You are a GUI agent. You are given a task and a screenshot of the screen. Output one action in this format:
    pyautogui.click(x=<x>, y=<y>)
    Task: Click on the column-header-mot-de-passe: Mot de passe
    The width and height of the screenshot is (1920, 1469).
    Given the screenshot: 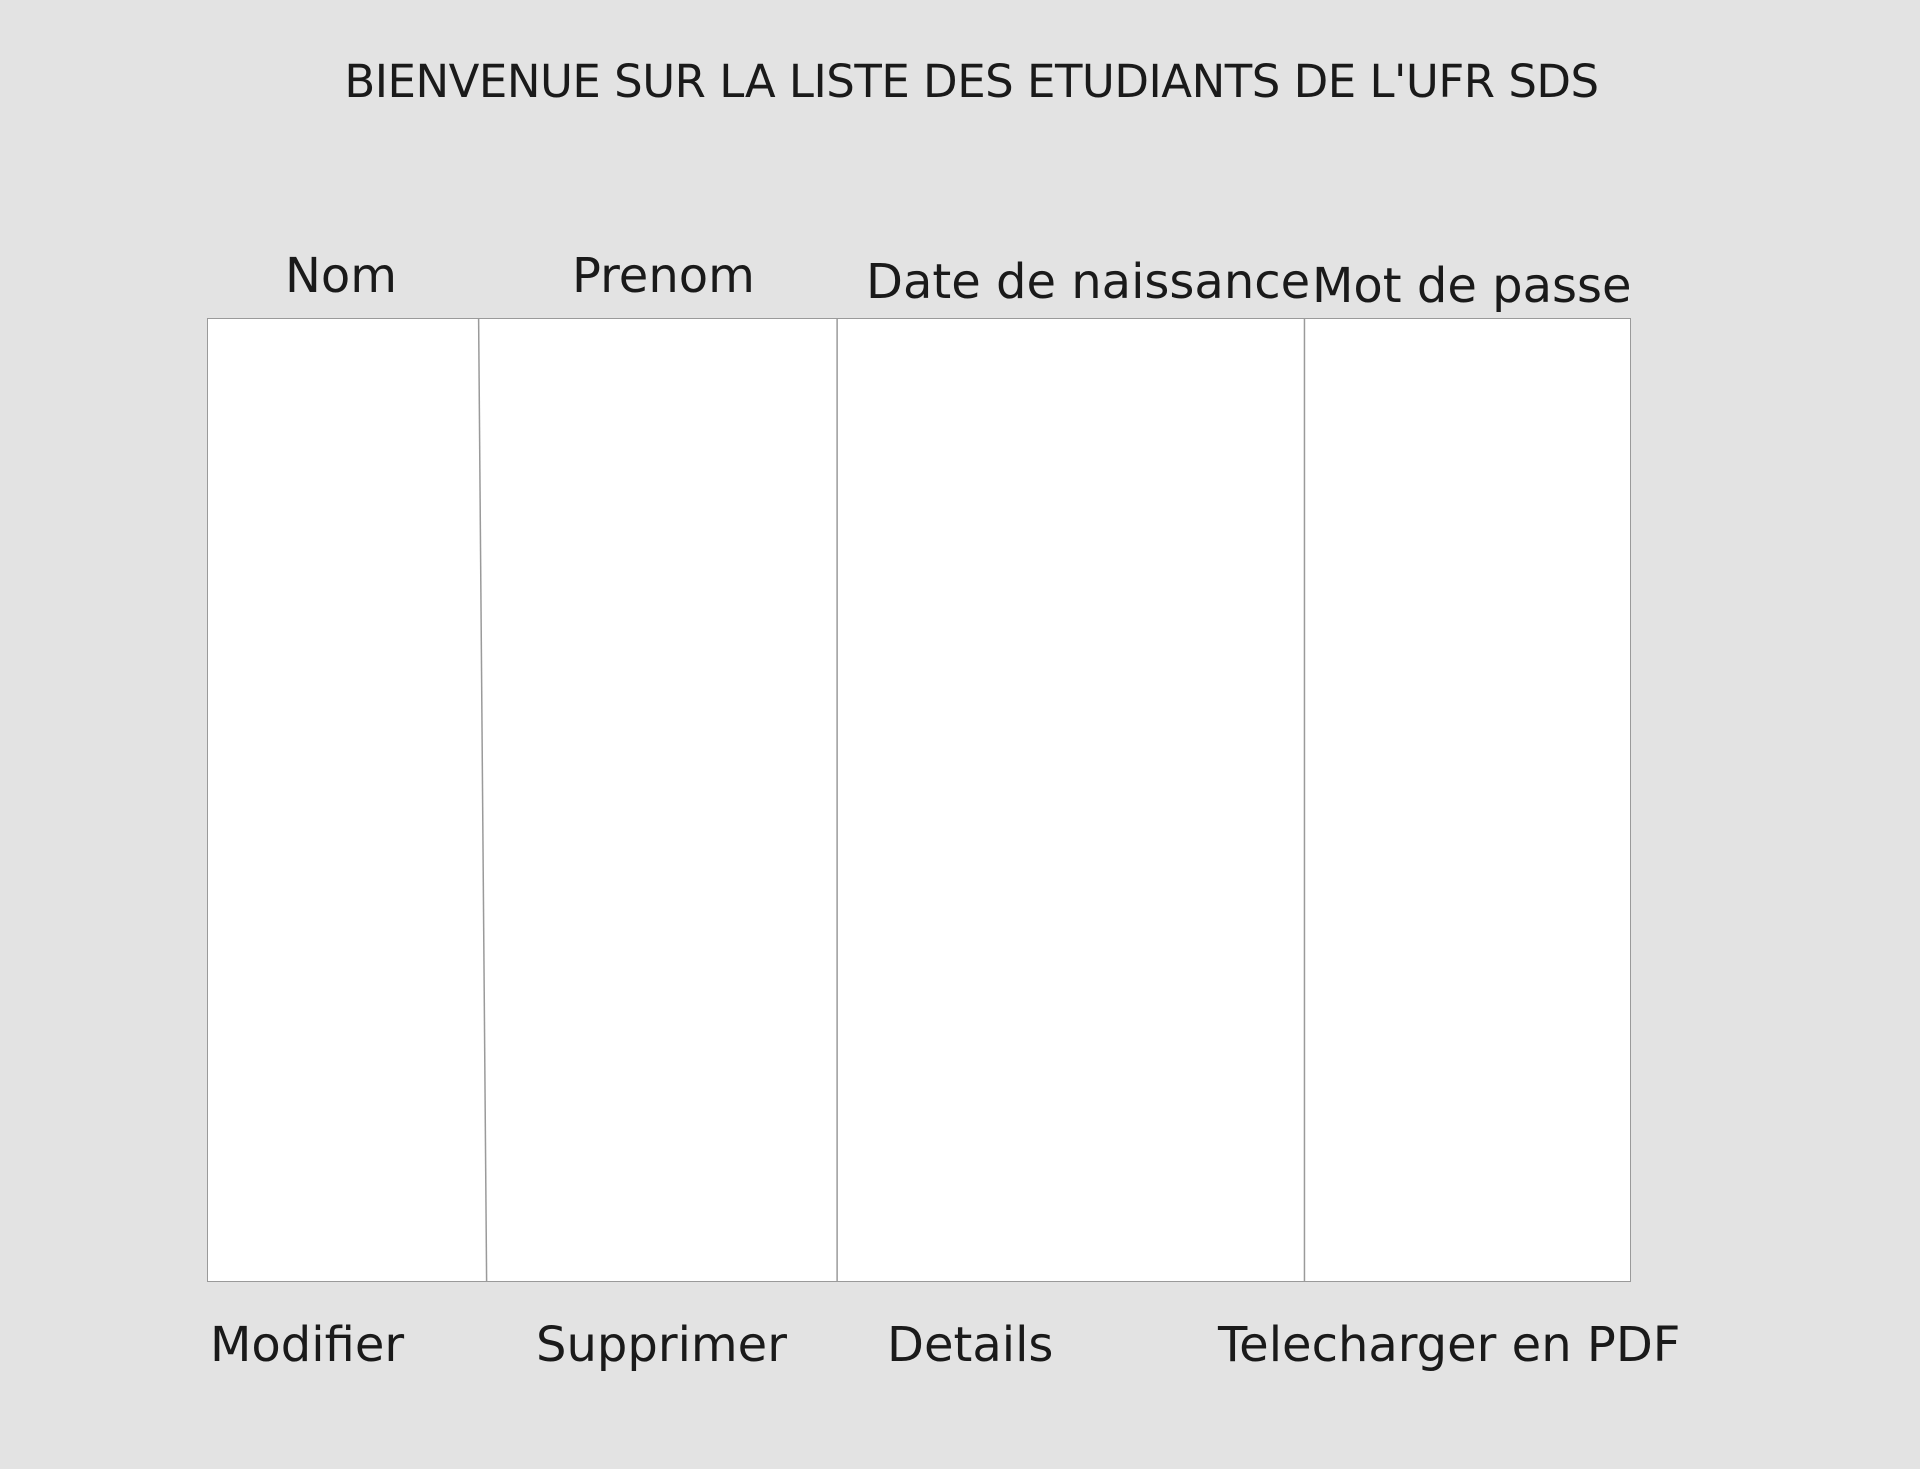 What is the action you would take?
    pyautogui.click(x=1472, y=286)
    